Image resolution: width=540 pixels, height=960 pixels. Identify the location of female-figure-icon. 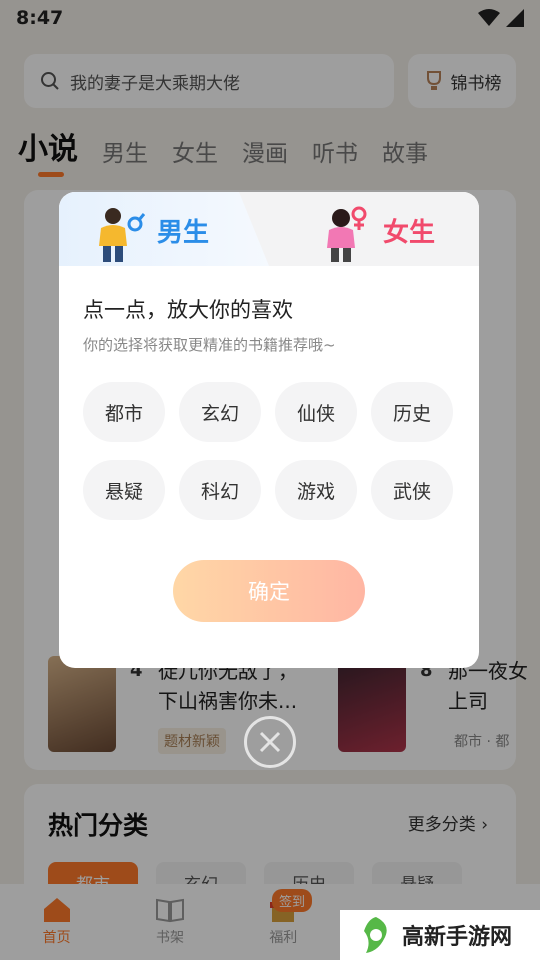
(347, 234).